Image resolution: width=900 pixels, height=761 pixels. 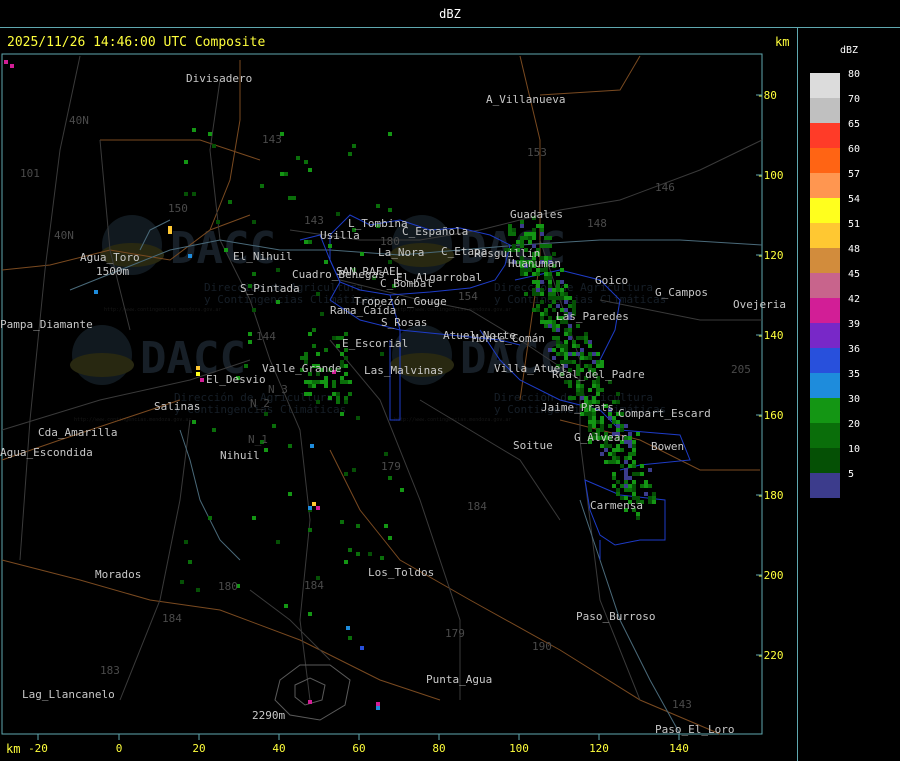 I want to click on x-tick-label: 40, so click(x=278, y=748).